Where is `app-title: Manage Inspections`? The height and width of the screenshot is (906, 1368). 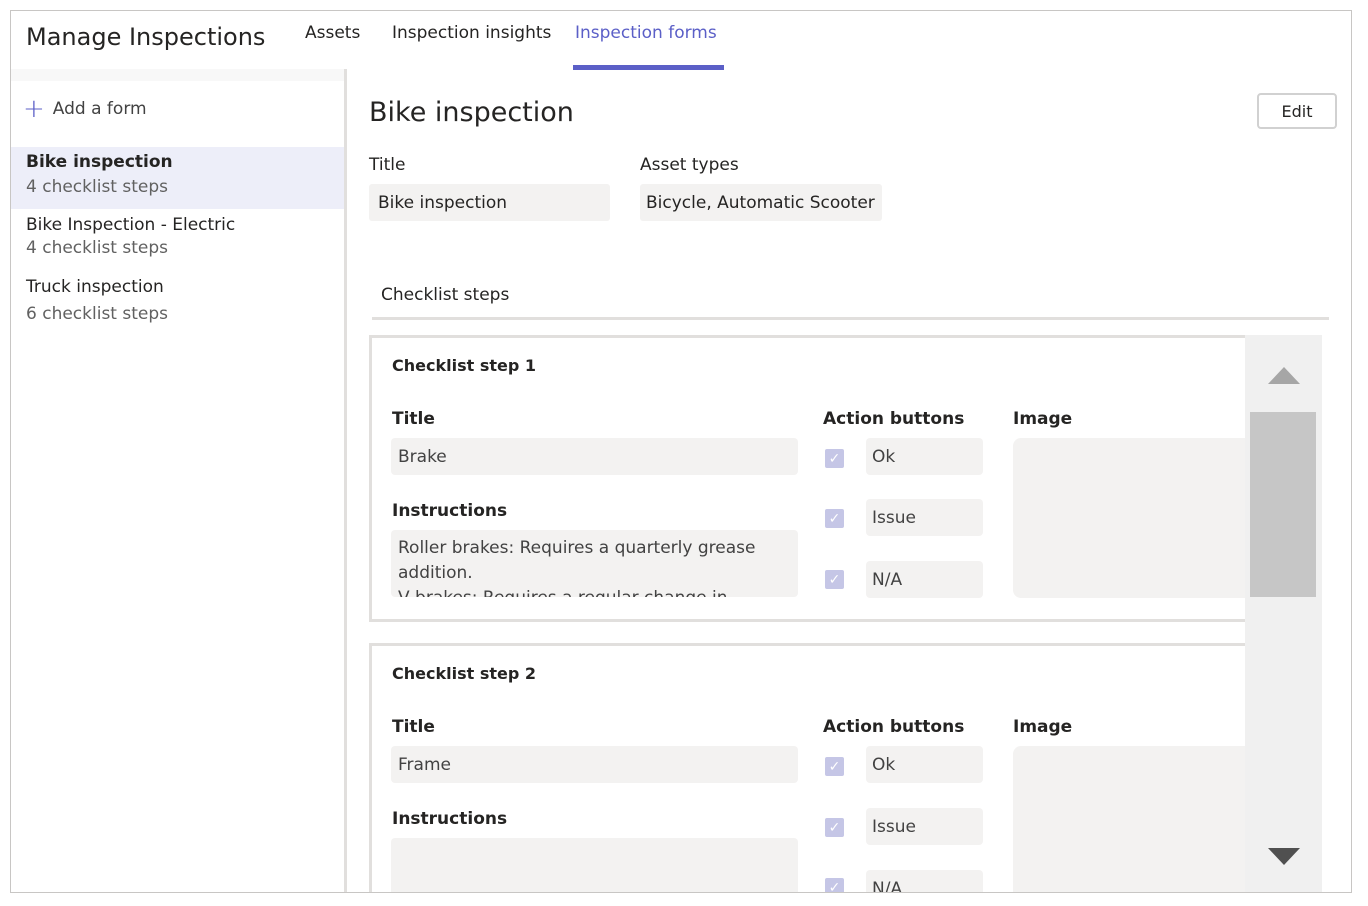
app-title: Manage Inspections is located at coordinates (146, 37).